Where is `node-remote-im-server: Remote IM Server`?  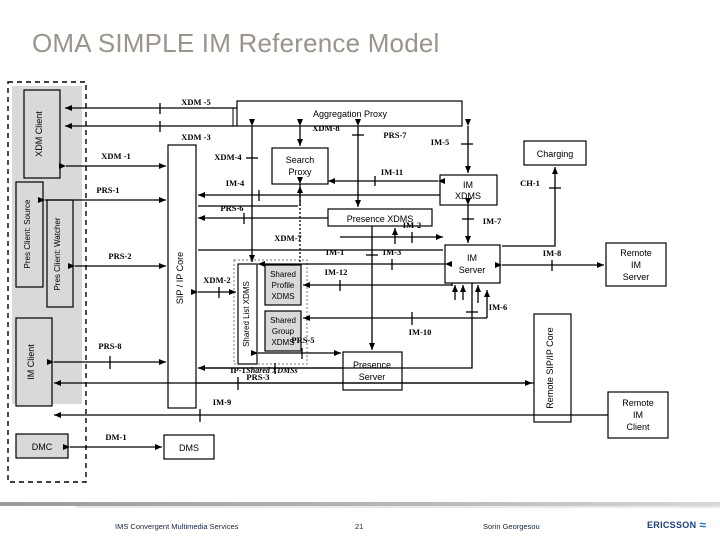 node-remote-im-server: Remote IM Server is located at coordinates (636, 264).